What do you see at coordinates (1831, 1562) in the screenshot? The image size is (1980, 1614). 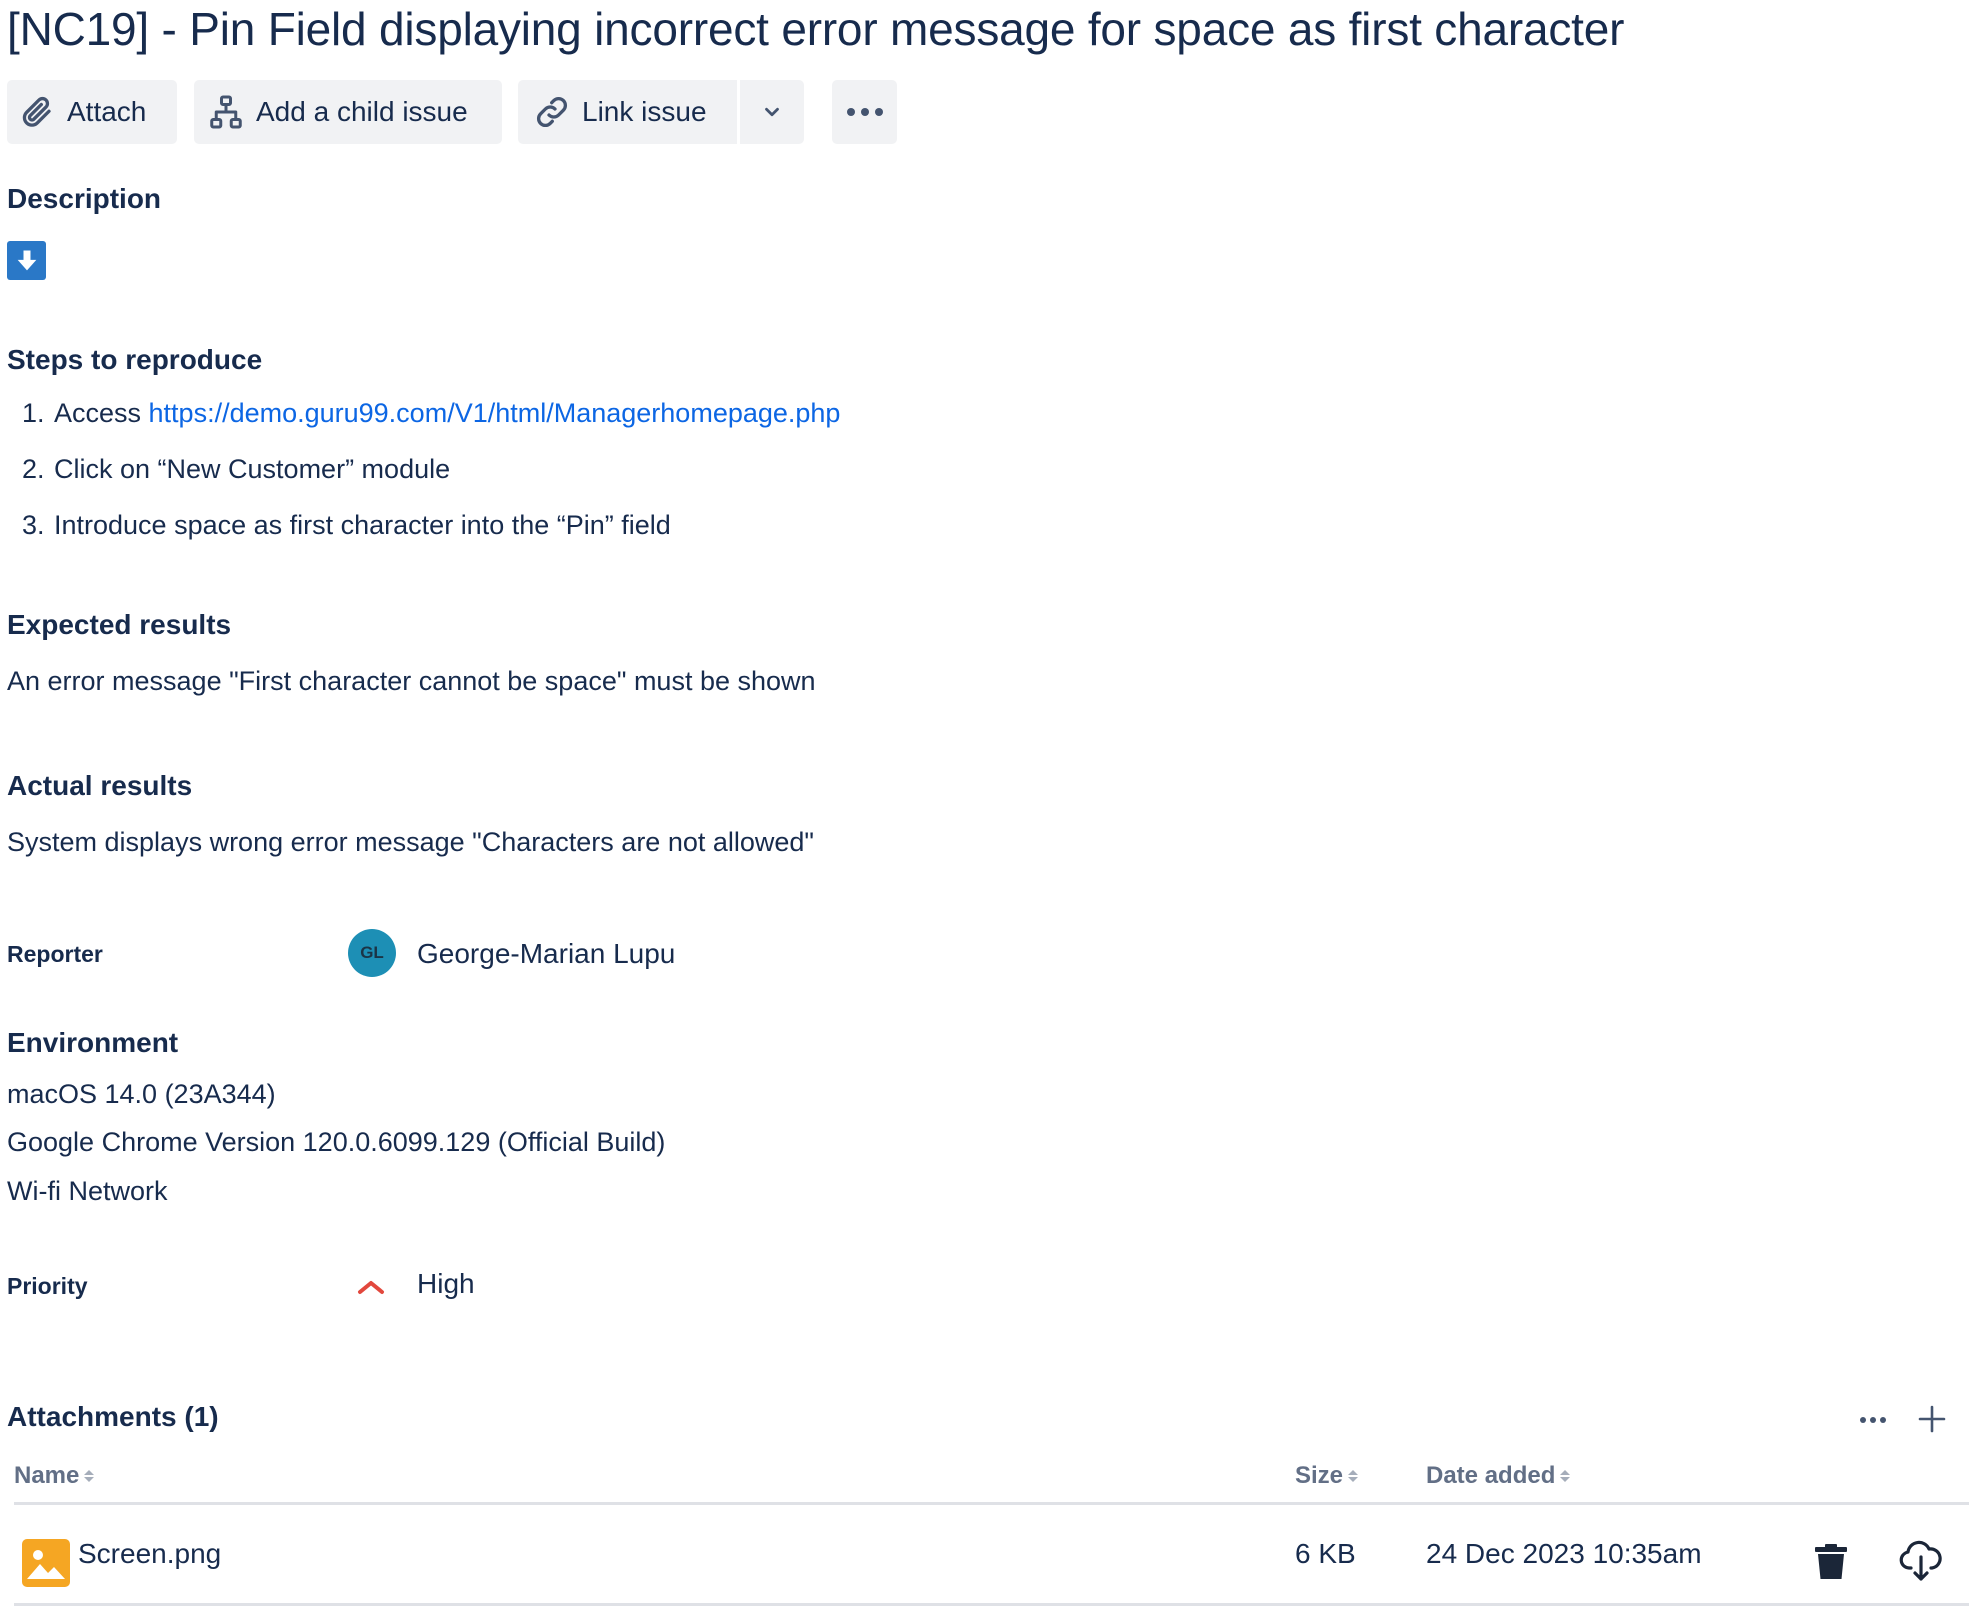 I see `trash-icon` at bounding box center [1831, 1562].